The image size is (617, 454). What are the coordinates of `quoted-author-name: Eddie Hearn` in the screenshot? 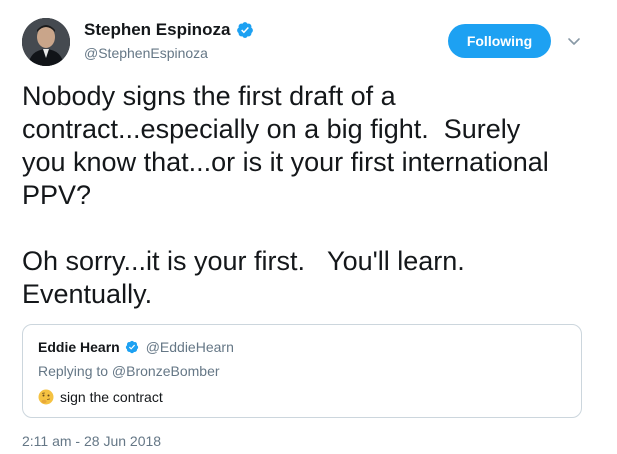 It's located at (79, 347).